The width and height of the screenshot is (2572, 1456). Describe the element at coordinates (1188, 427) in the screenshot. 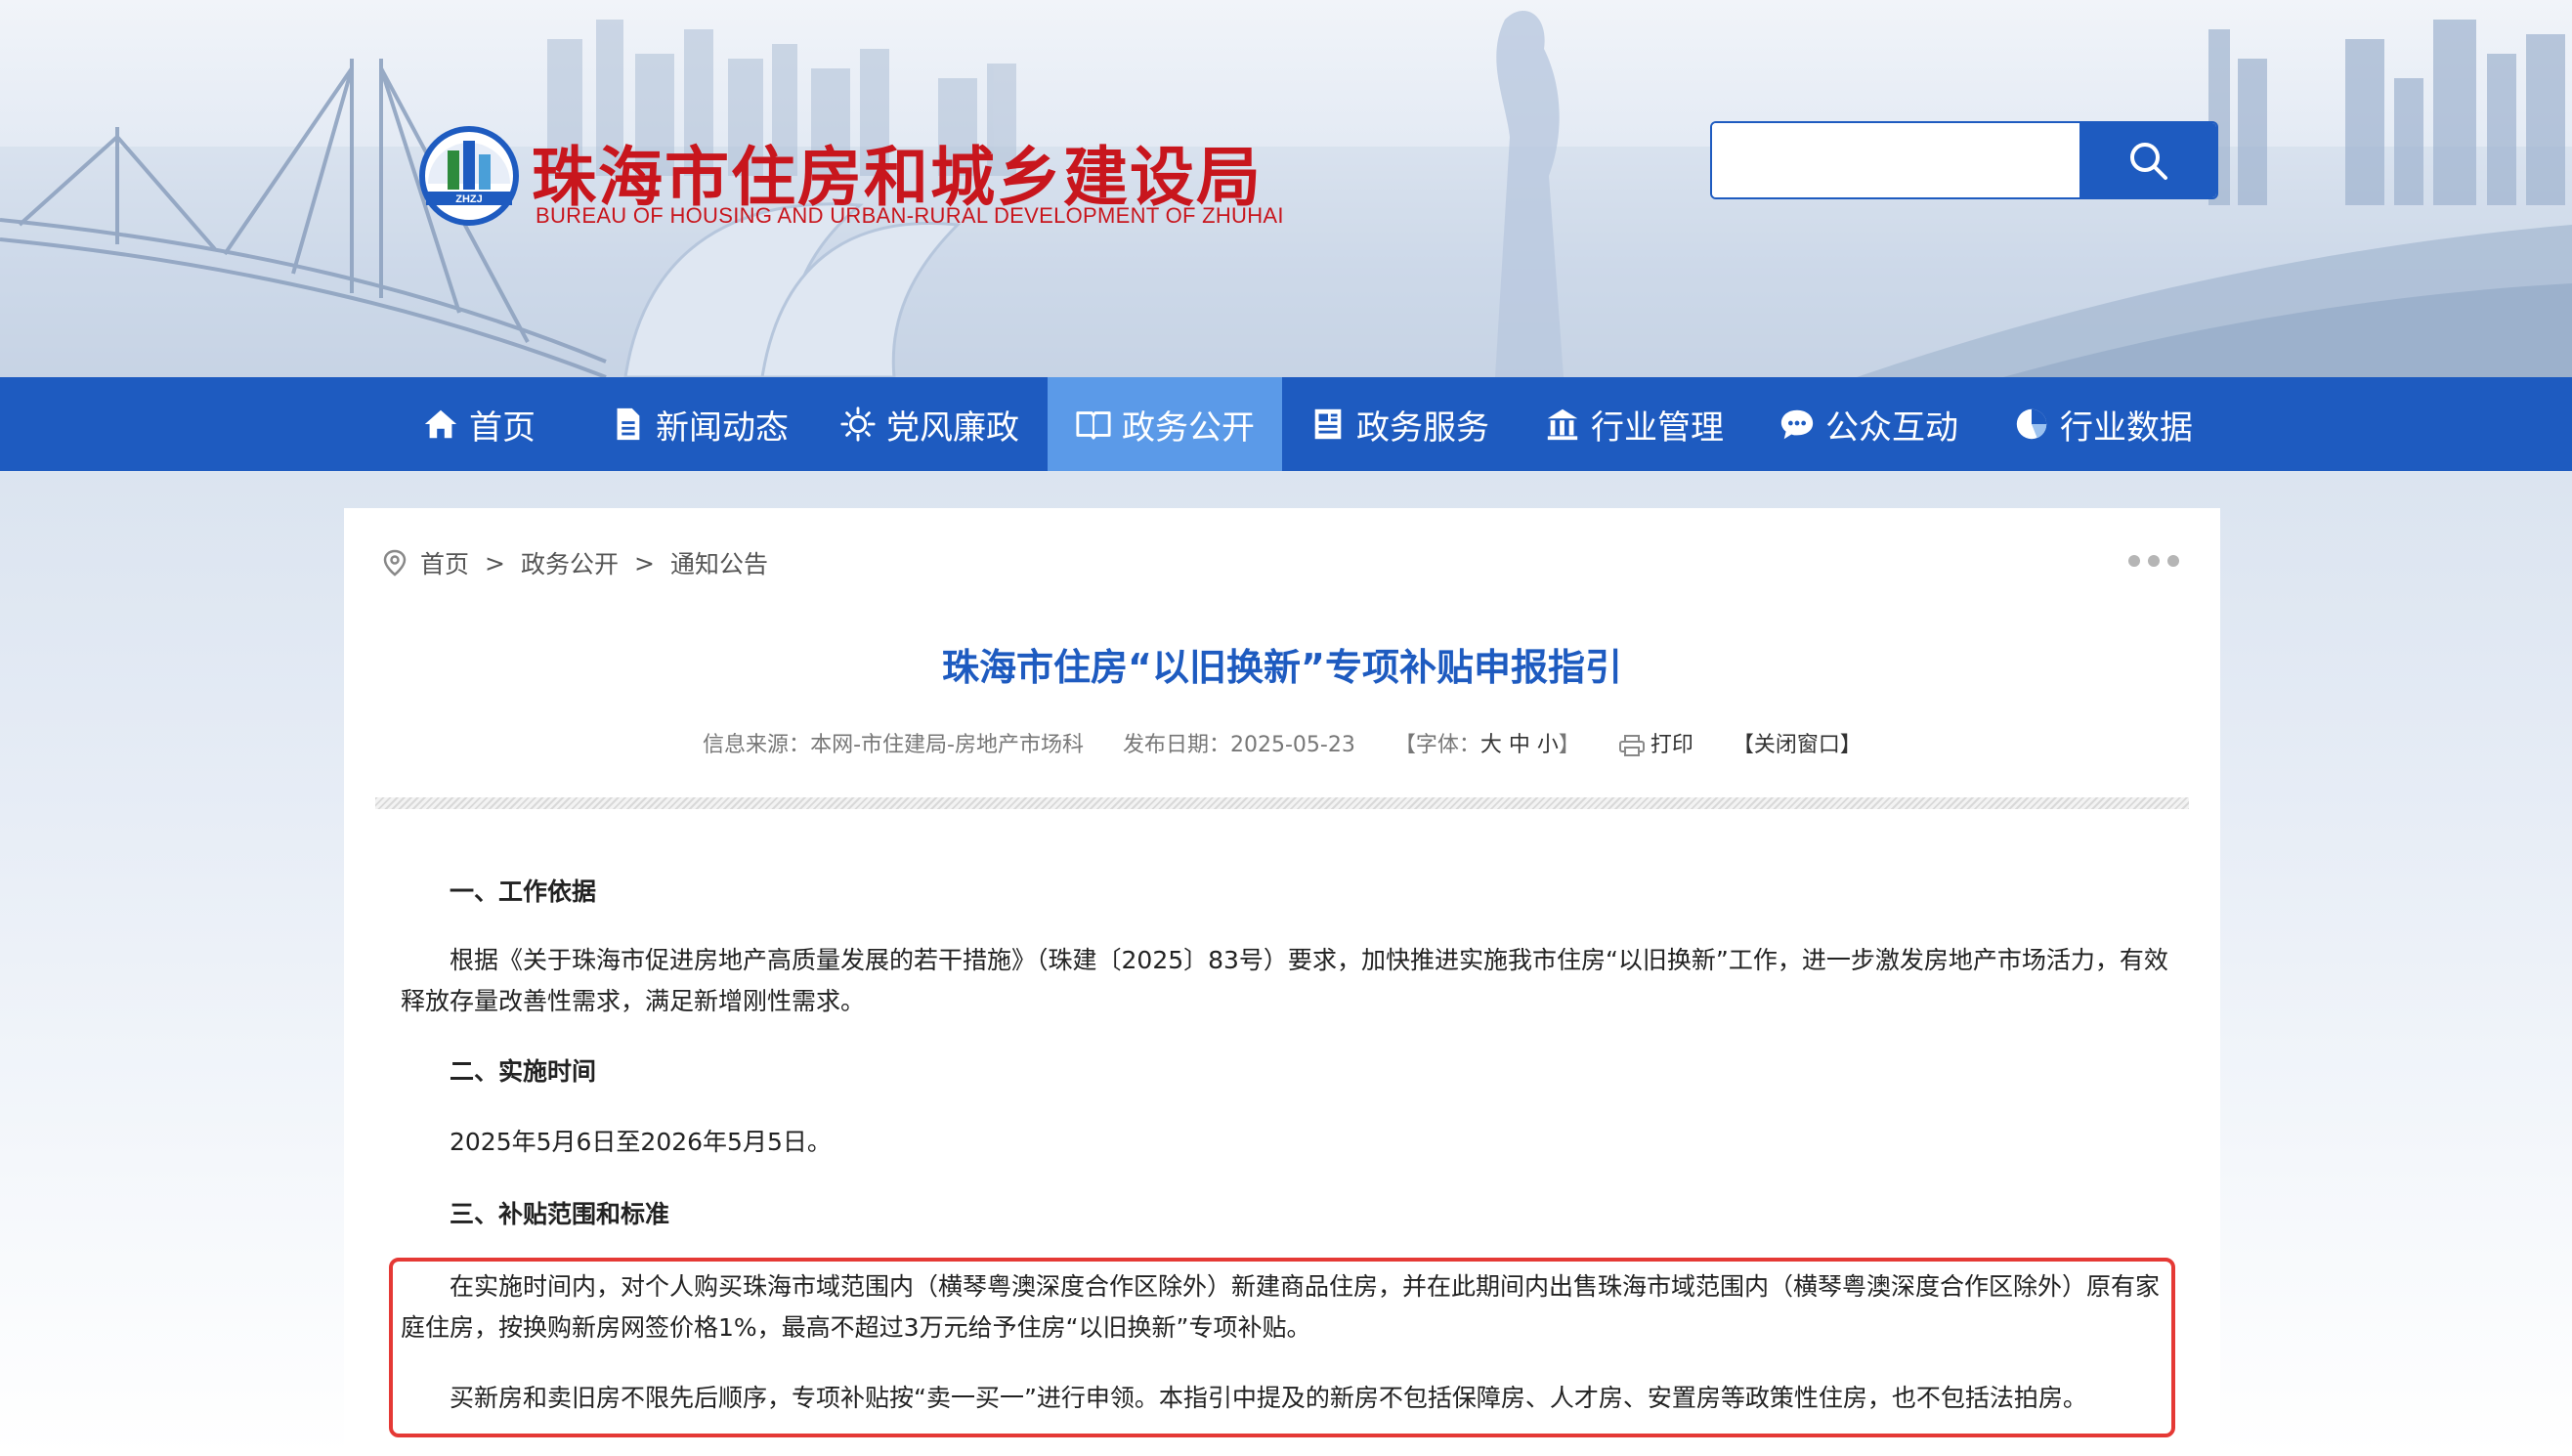

I see `nav-item-label: 政务公开` at that location.